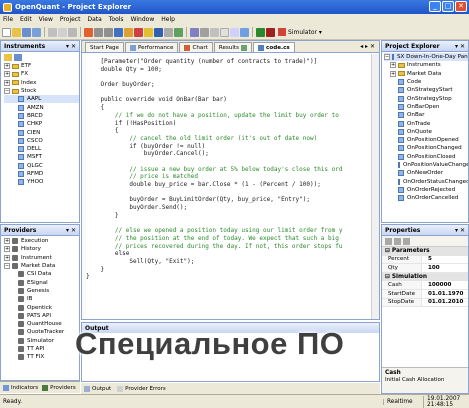 The width and height of the screenshot is (469, 408). What do you see at coordinates (426, 65) in the screenshot?
I see `tree-project-item: + Instruments` at bounding box center [426, 65].